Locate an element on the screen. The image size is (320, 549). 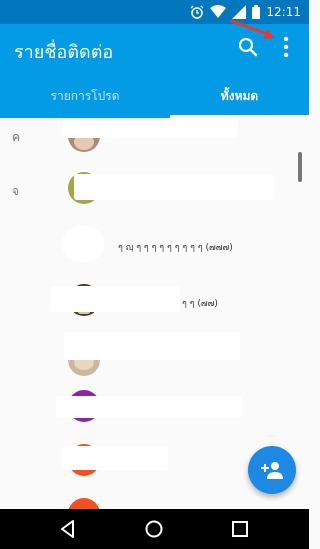
home-icon is located at coordinates (154, 529).